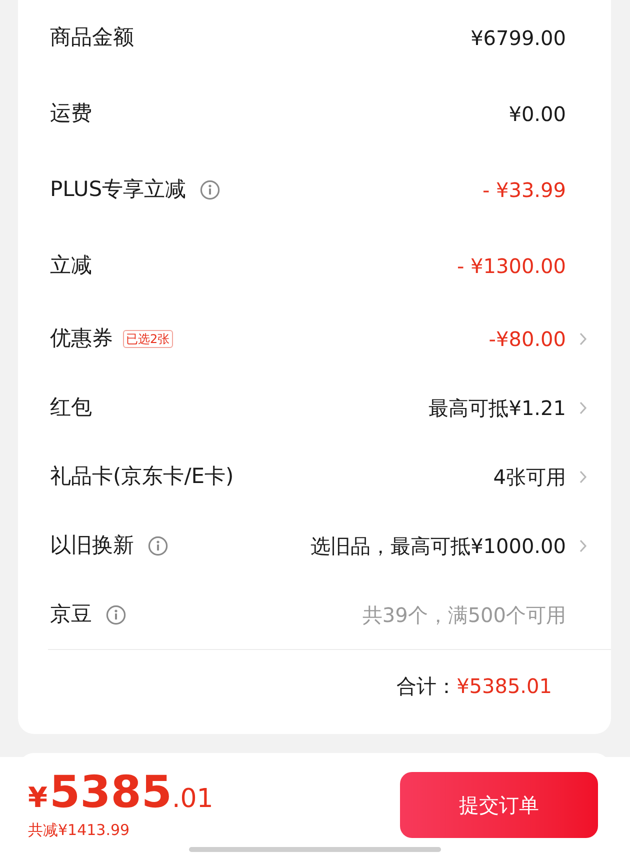 This screenshot has height=853, width=630. I want to click on savings-text: 共减¥1413.99, so click(79, 830).